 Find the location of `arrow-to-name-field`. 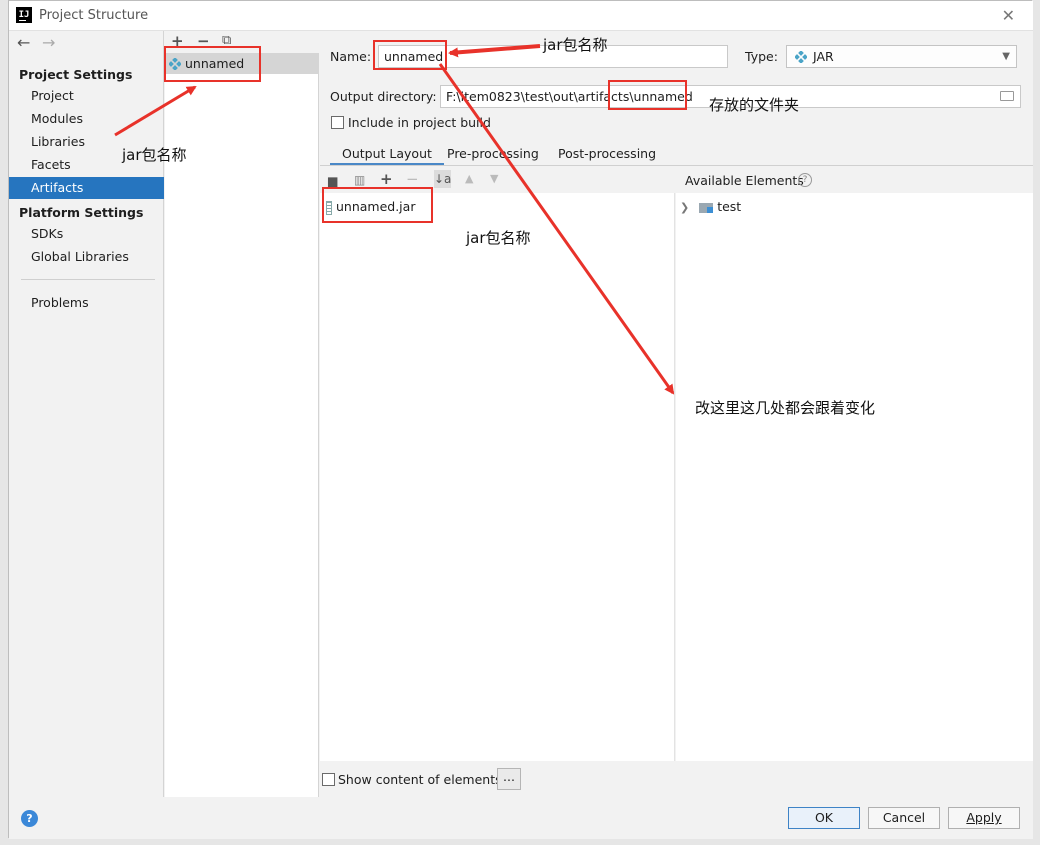

arrow-to-name-field is located at coordinates (494, 51).